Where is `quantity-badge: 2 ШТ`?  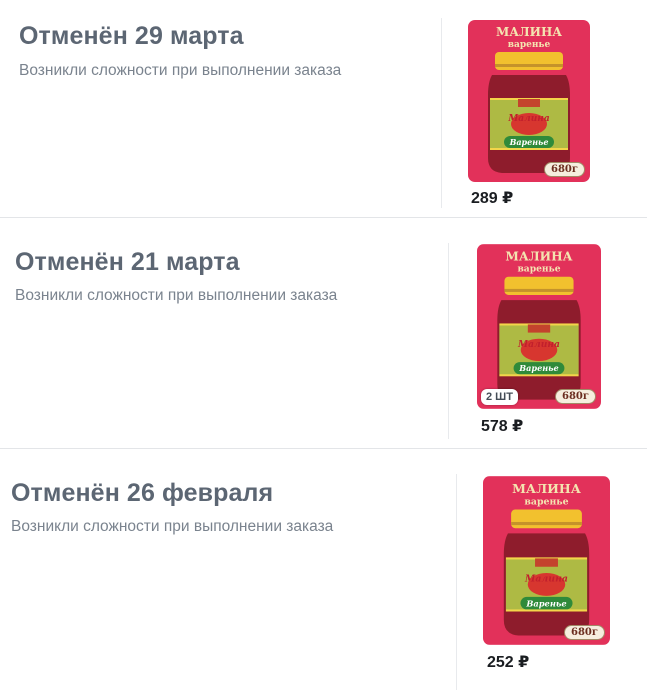
quantity-badge: 2 ШТ is located at coordinates (499, 397).